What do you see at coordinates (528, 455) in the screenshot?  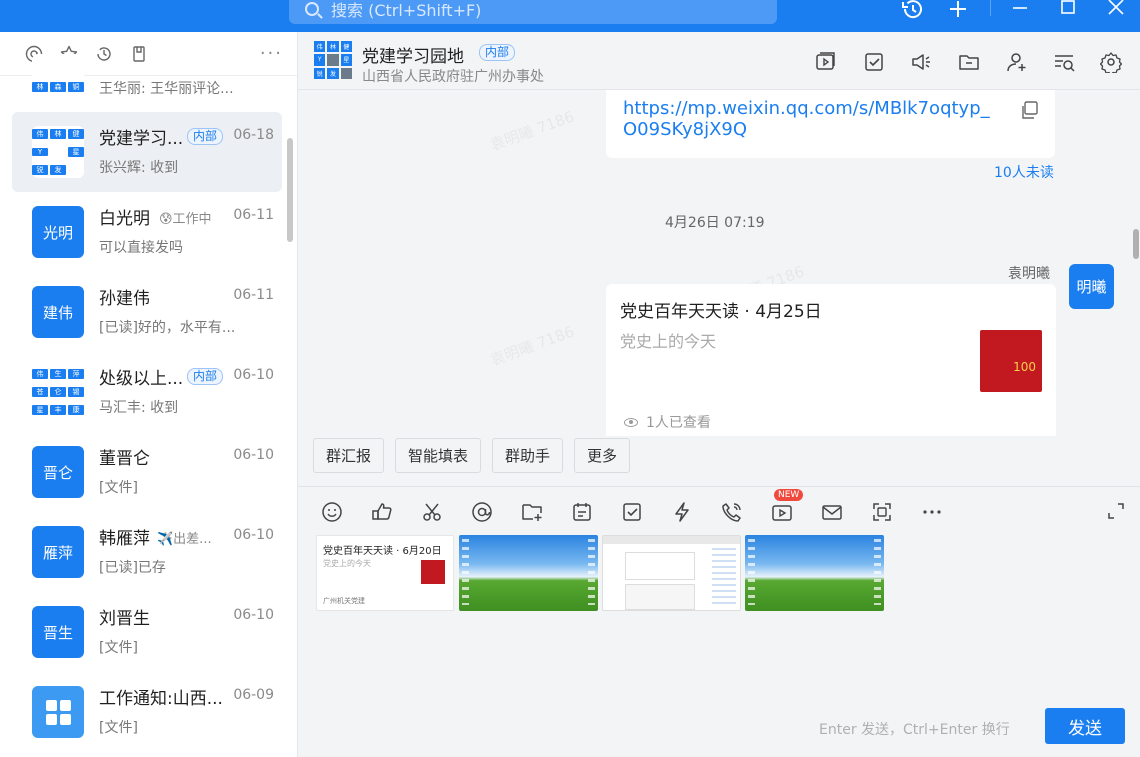 I see `group-assistant-button: 群助手` at bounding box center [528, 455].